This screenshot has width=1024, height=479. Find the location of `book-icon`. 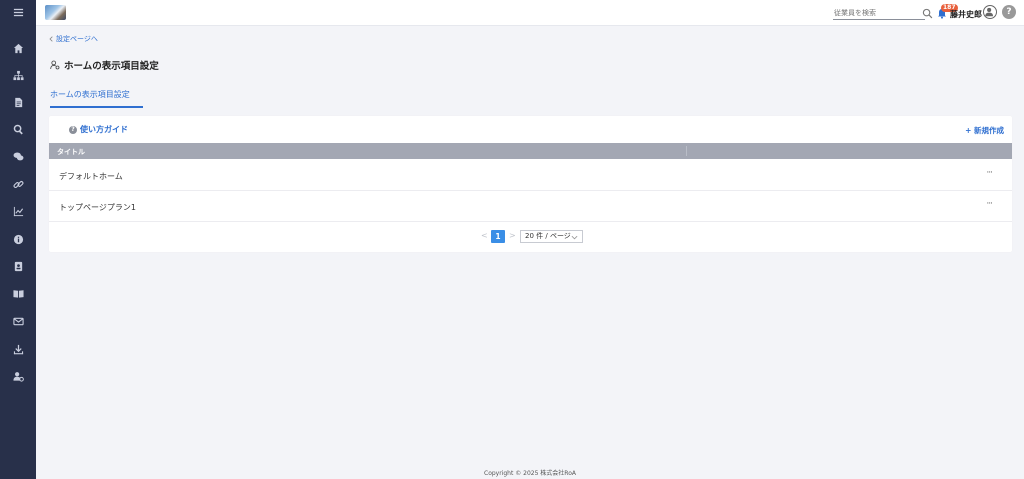

book-icon is located at coordinates (18, 293).